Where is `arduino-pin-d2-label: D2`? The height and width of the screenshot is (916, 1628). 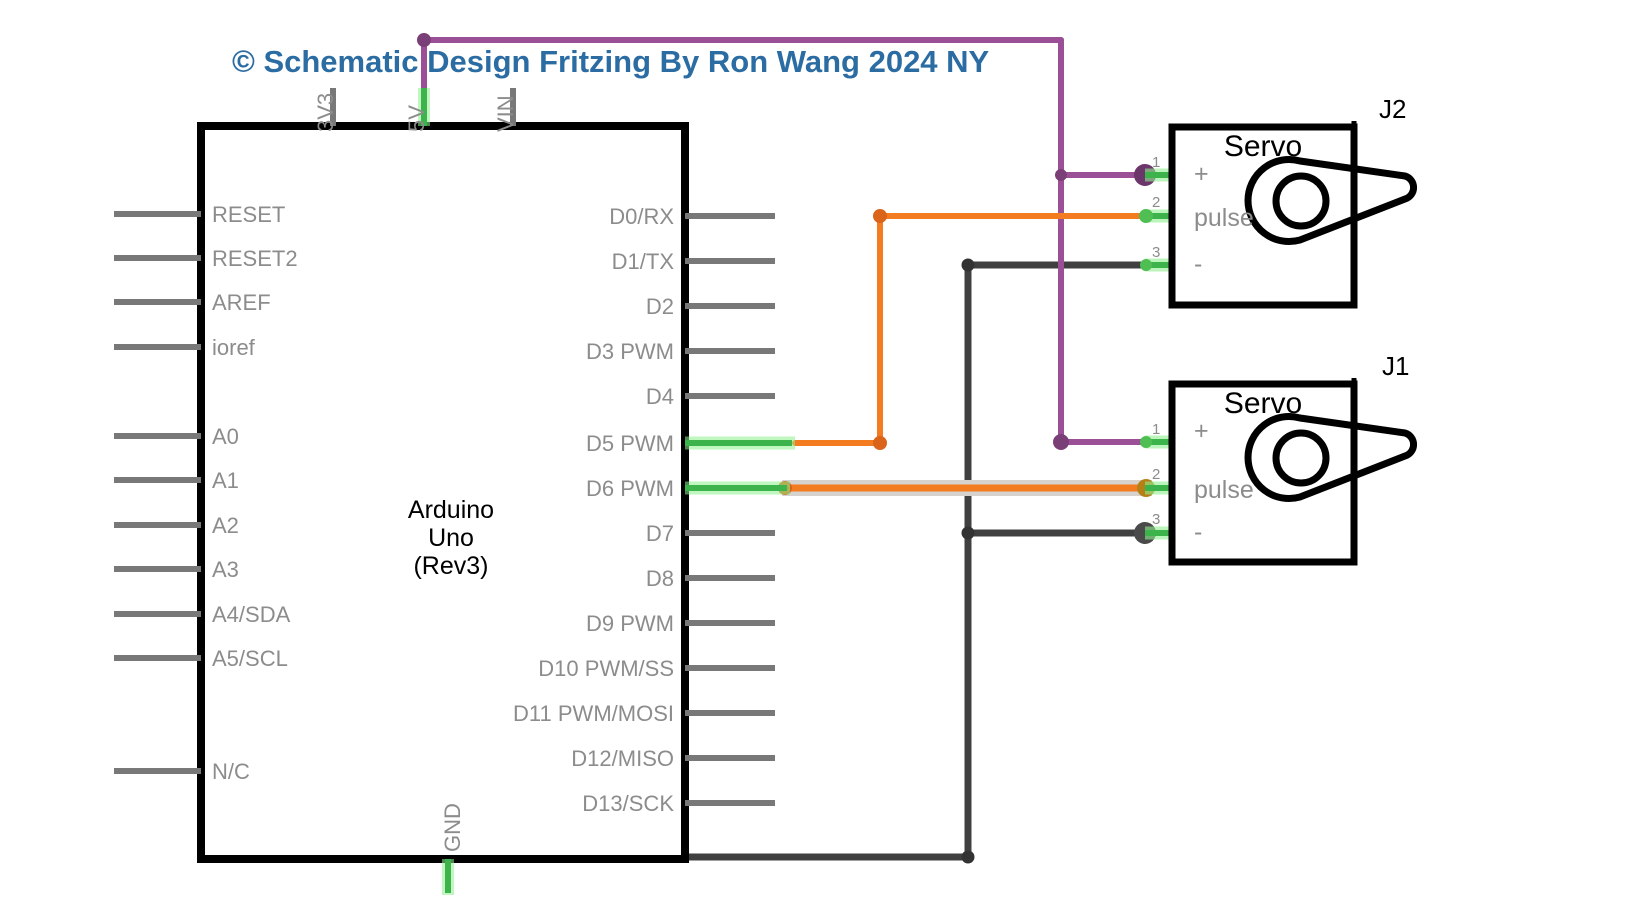 arduino-pin-d2-label: D2 is located at coordinates (660, 306).